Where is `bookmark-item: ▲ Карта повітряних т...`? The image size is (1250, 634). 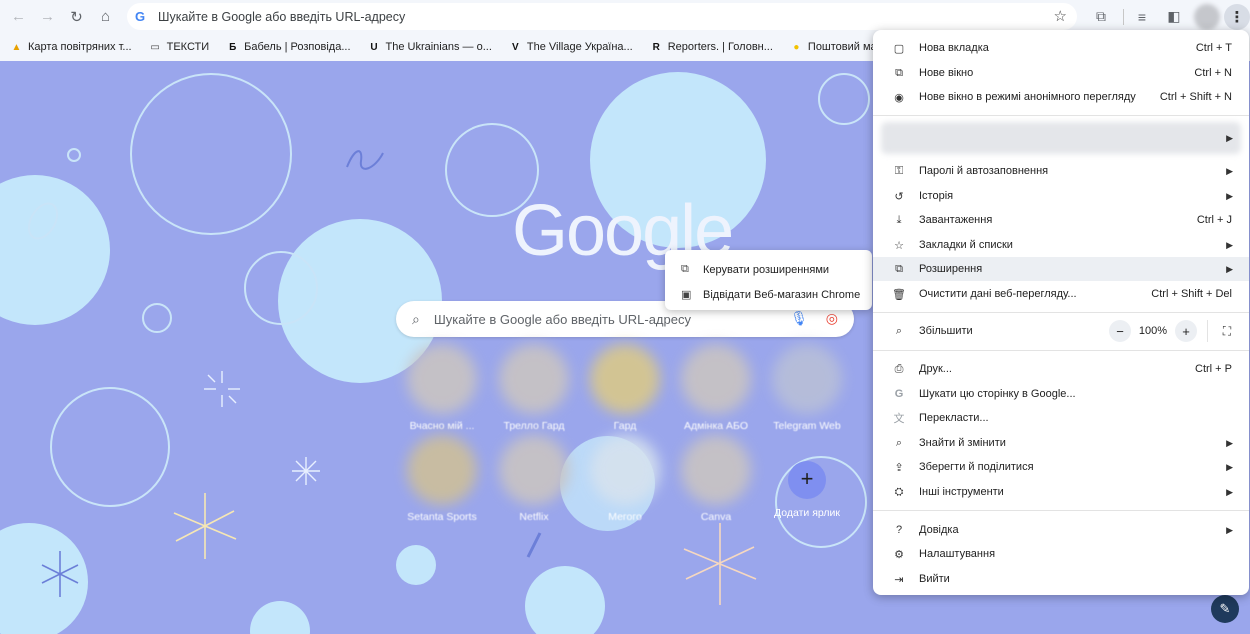
bookmark-item: ▲ Карта повітряних т... is located at coordinates (71, 47).